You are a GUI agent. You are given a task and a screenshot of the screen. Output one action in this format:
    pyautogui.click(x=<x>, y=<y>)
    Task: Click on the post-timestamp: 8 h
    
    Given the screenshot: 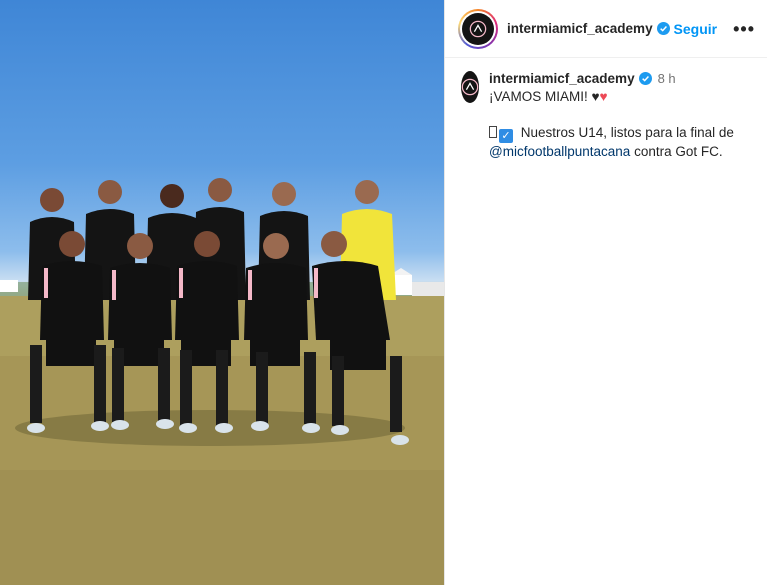 What is the action you would take?
    pyautogui.click(x=667, y=78)
    